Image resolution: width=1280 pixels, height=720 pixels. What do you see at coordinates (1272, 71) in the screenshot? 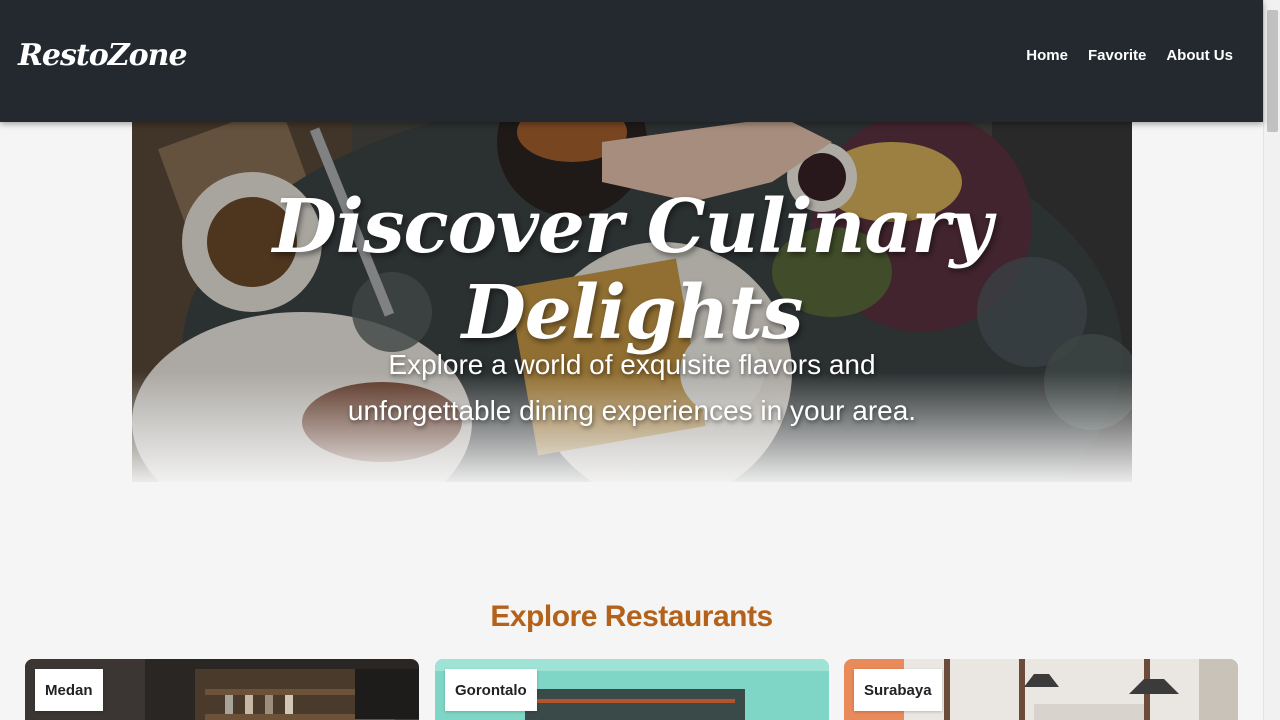
I see `scrollbar-thumb` at bounding box center [1272, 71].